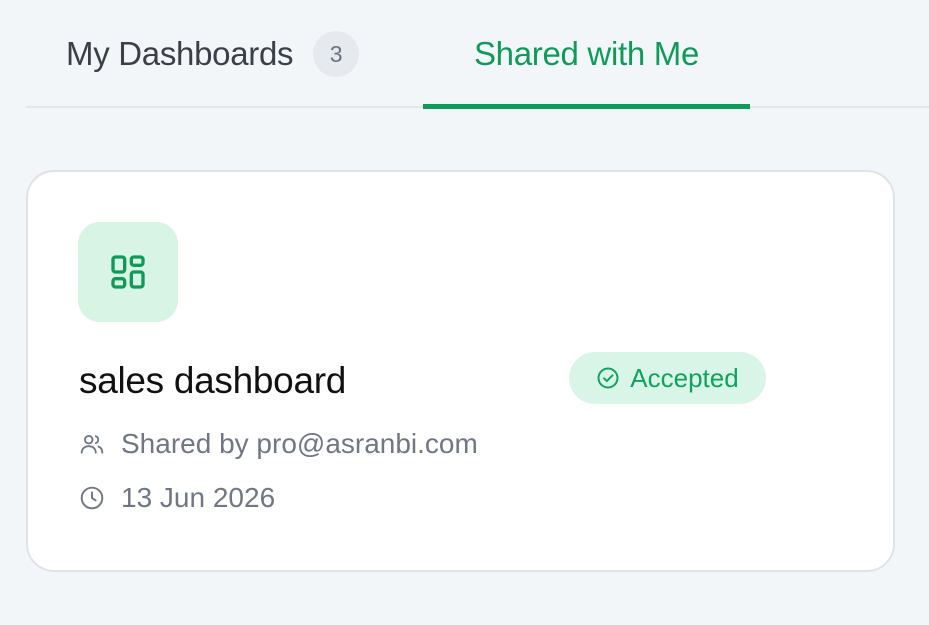 Image resolution: width=929 pixels, height=625 pixels. Describe the element at coordinates (586, 106) in the screenshot. I see `active-tab-indicator` at that location.